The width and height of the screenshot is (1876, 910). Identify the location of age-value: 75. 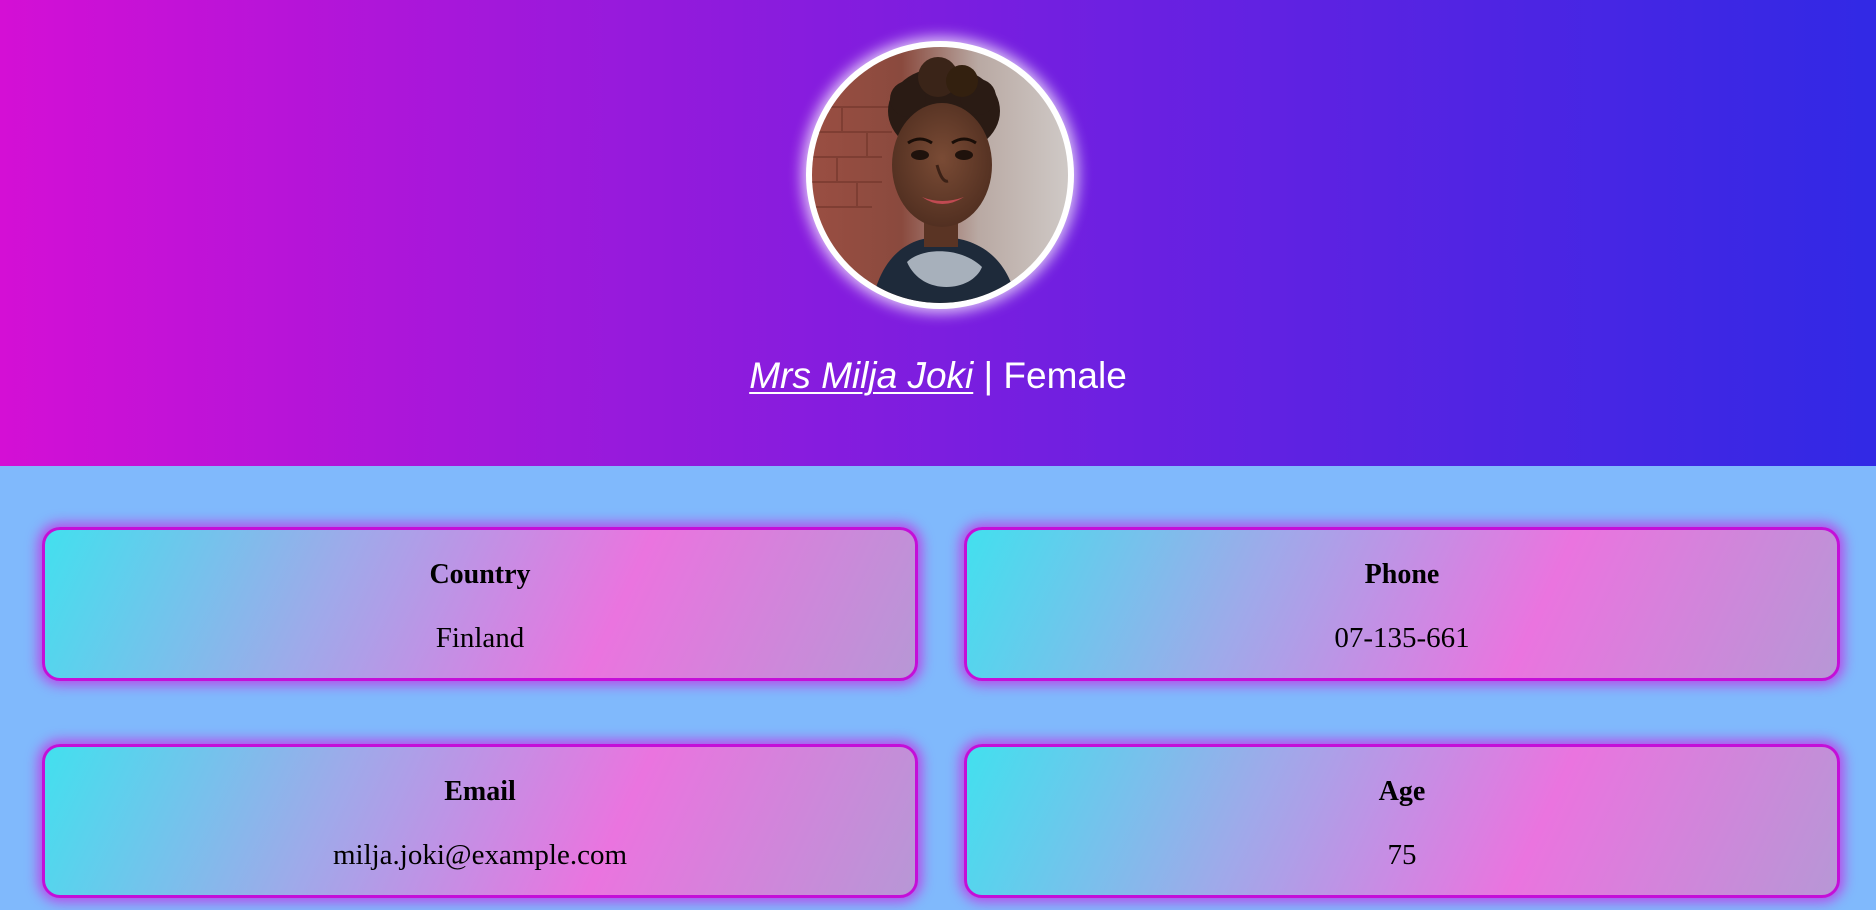
(1402, 855).